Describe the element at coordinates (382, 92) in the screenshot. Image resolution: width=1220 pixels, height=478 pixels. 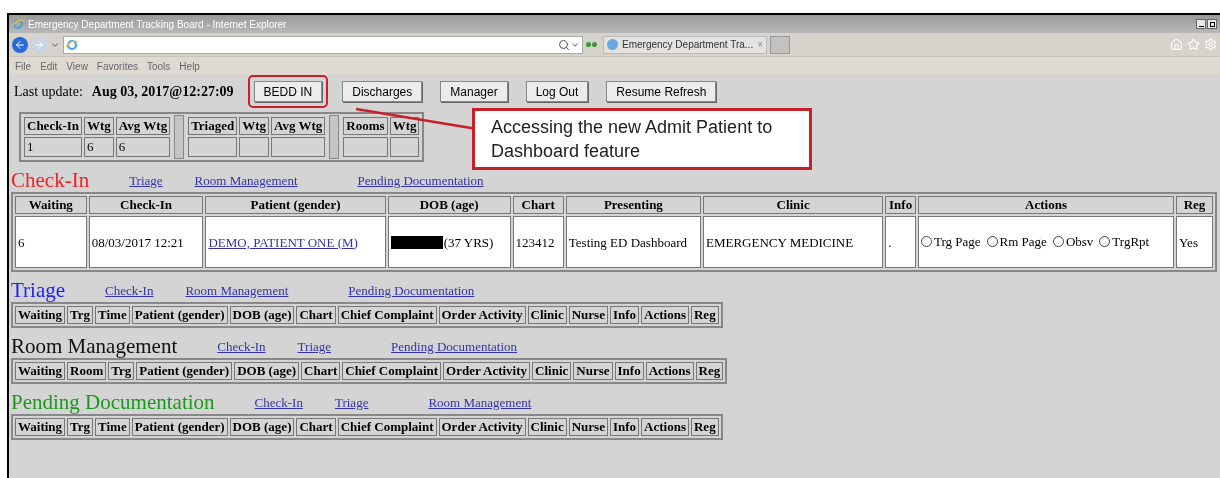
I see `toolbar-button: Discharges` at that location.